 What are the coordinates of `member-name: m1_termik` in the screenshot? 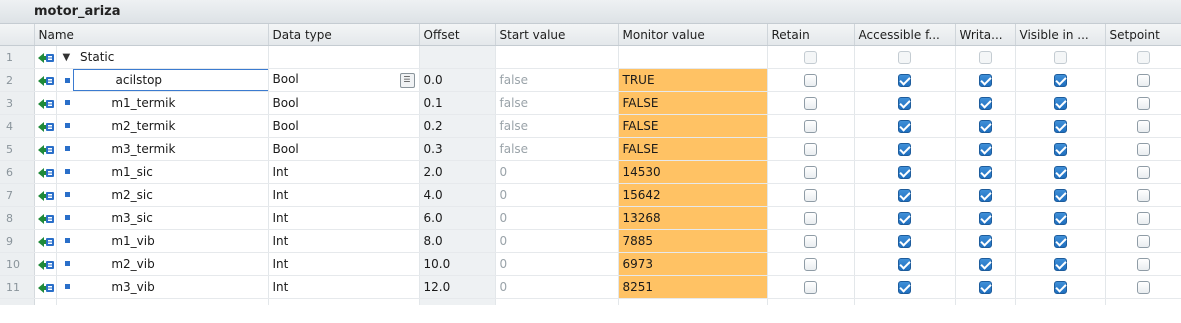 It's located at (143, 103).